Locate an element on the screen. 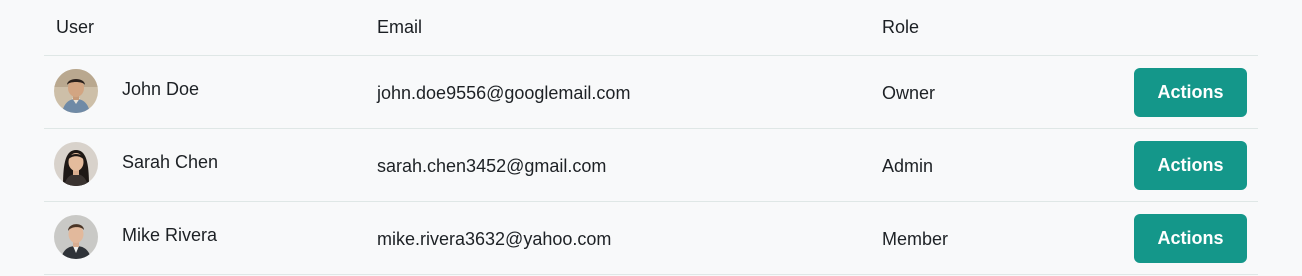 The image size is (1302, 276). user-cell: Mike Rivera is located at coordinates (135, 237).